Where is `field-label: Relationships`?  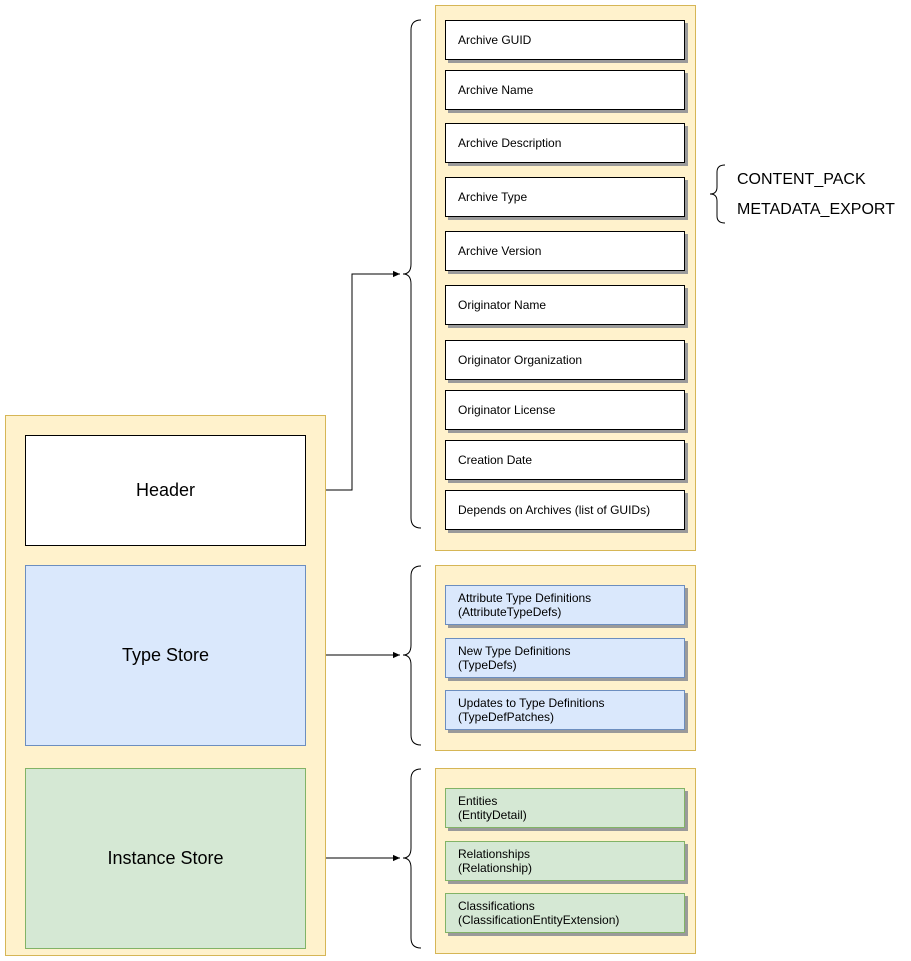
field-label: Relationships is located at coordinates (494, 854).